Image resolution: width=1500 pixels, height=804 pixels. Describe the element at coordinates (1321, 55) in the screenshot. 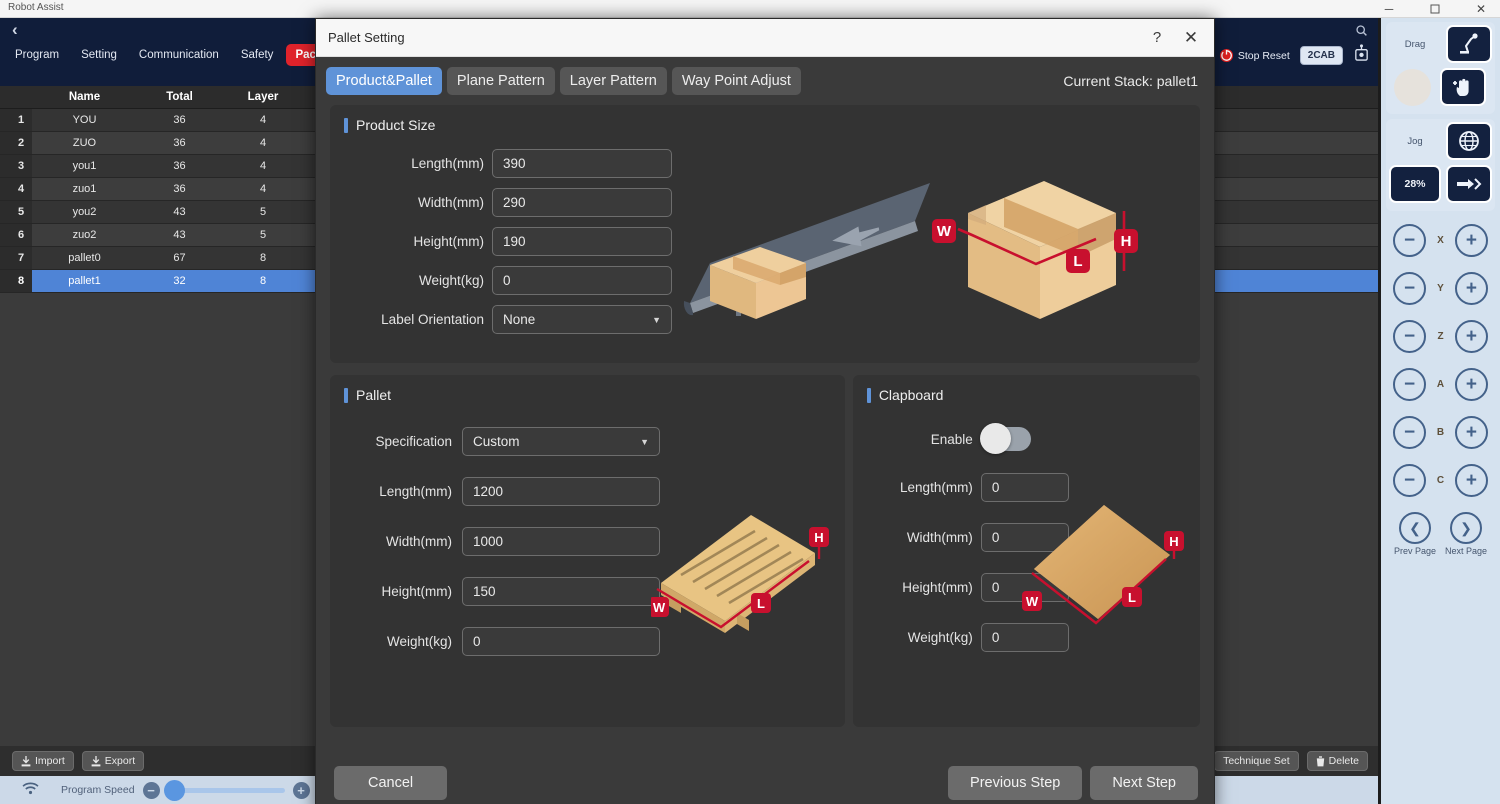

I see `status-badge-2cab: 2CAB` at that location.